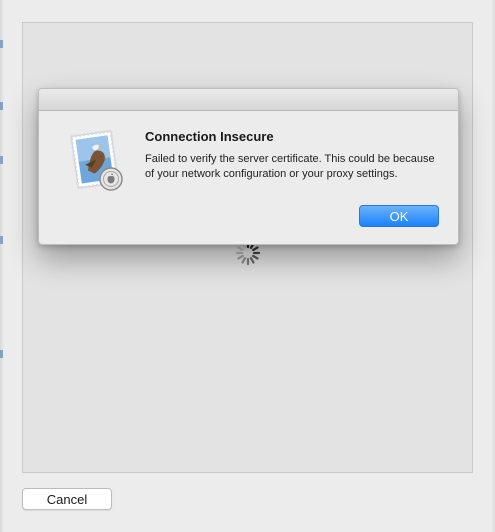 Image resolution: width=495 pixels, height=532 pixels. Describe the element at coordinates (67, 499) in the screenshot. I see `cancel-button: Cancel` at that location.